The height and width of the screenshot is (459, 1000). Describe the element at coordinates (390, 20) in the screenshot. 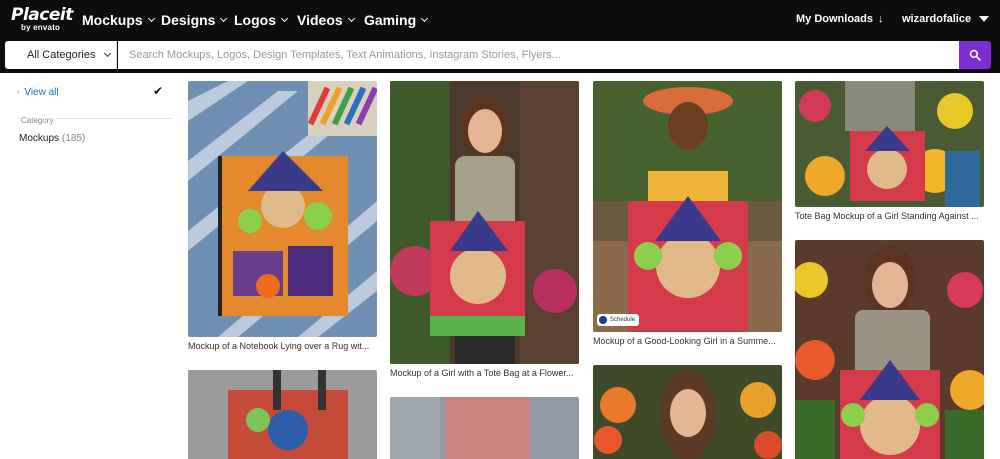

I see `nav-gaming-label: Gaming` at that location.